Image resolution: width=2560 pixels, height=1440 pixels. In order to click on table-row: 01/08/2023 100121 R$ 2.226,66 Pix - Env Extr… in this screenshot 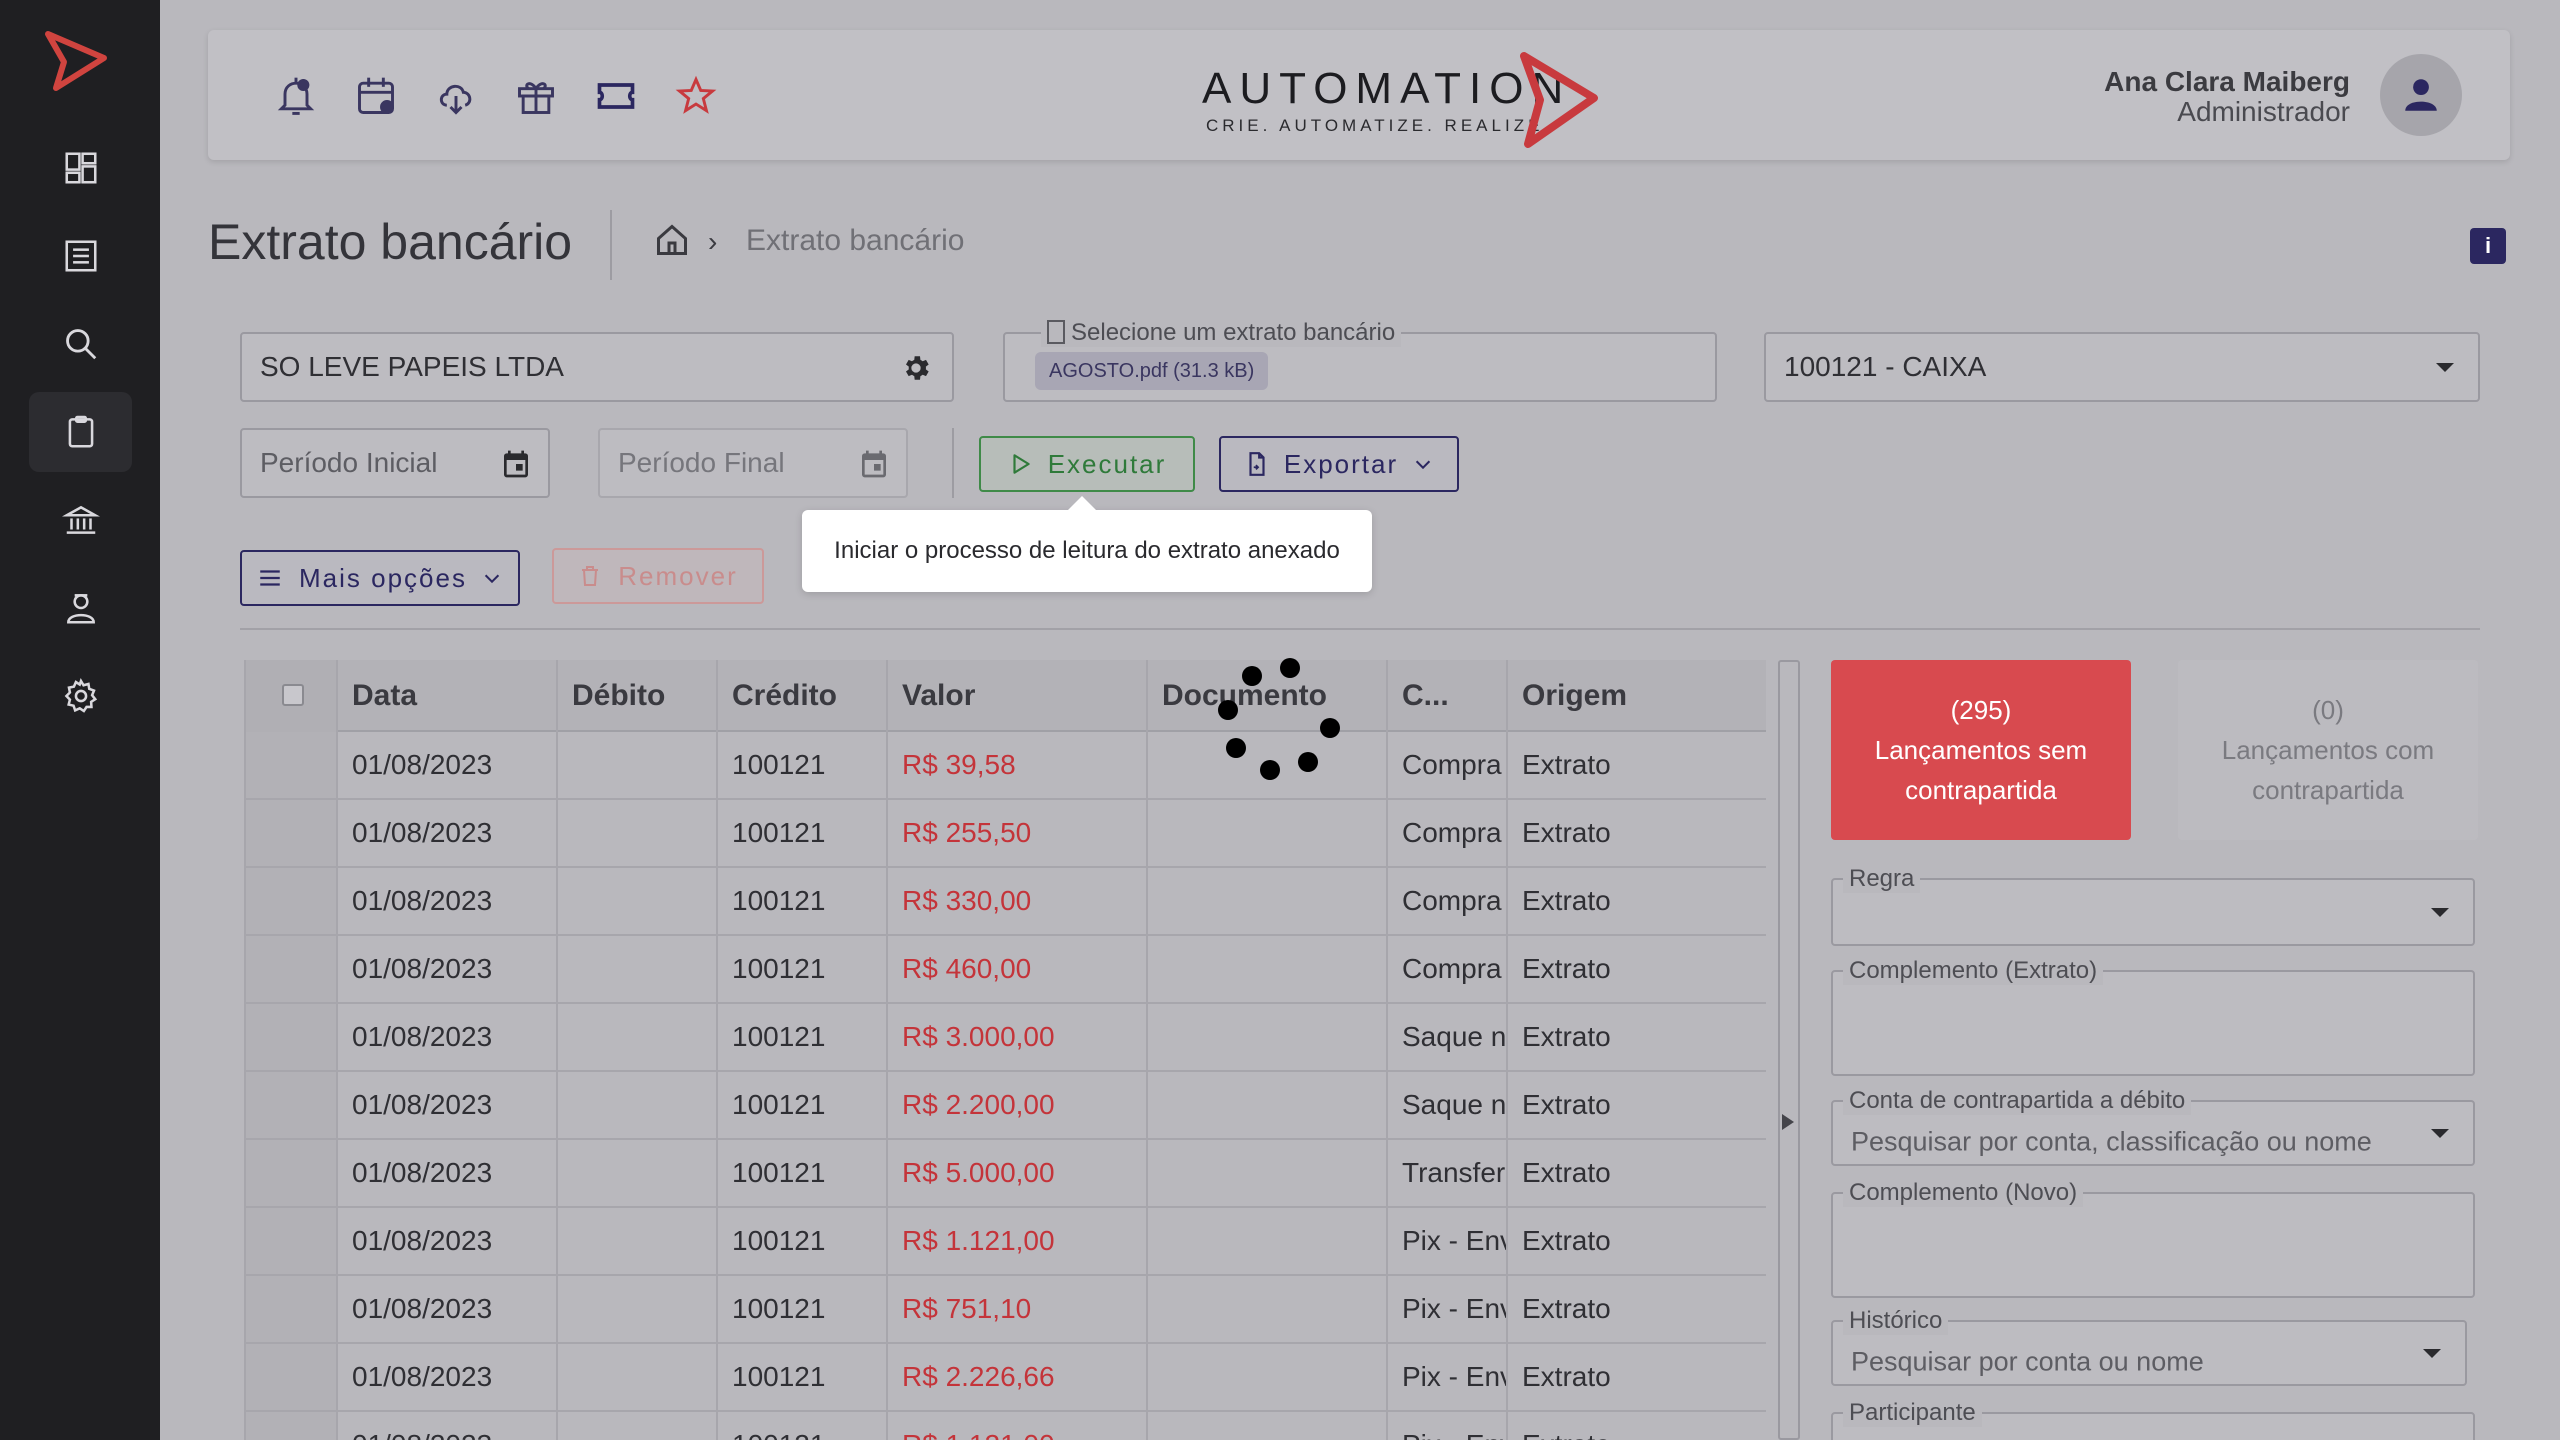, I will do `click(1006, 1378)`.